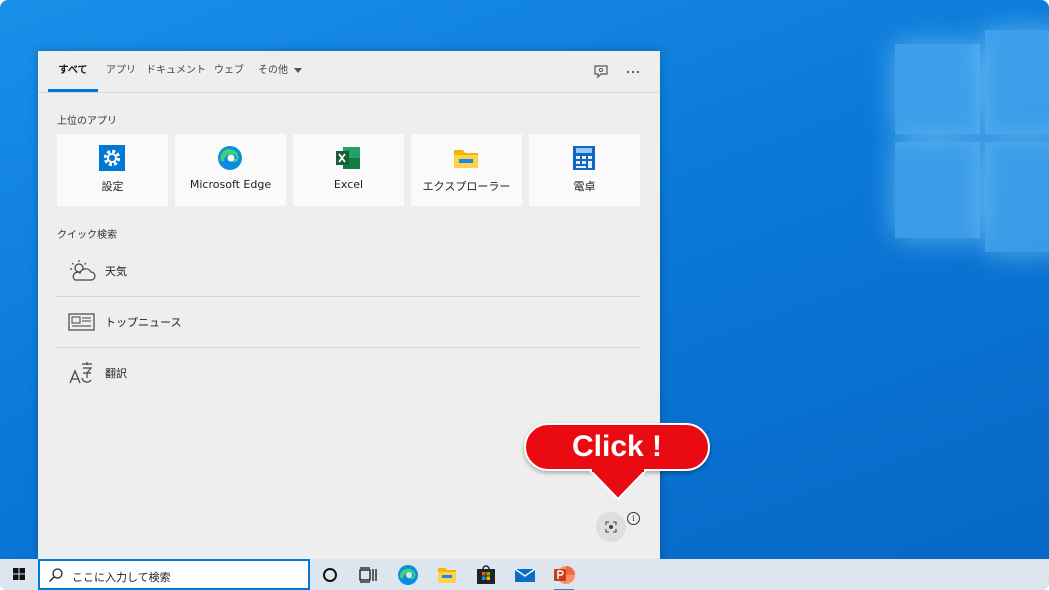 The width and height of the screenshot is (1049, 590). I want to click on app-tile-settings: 設定, so click(112, 170).